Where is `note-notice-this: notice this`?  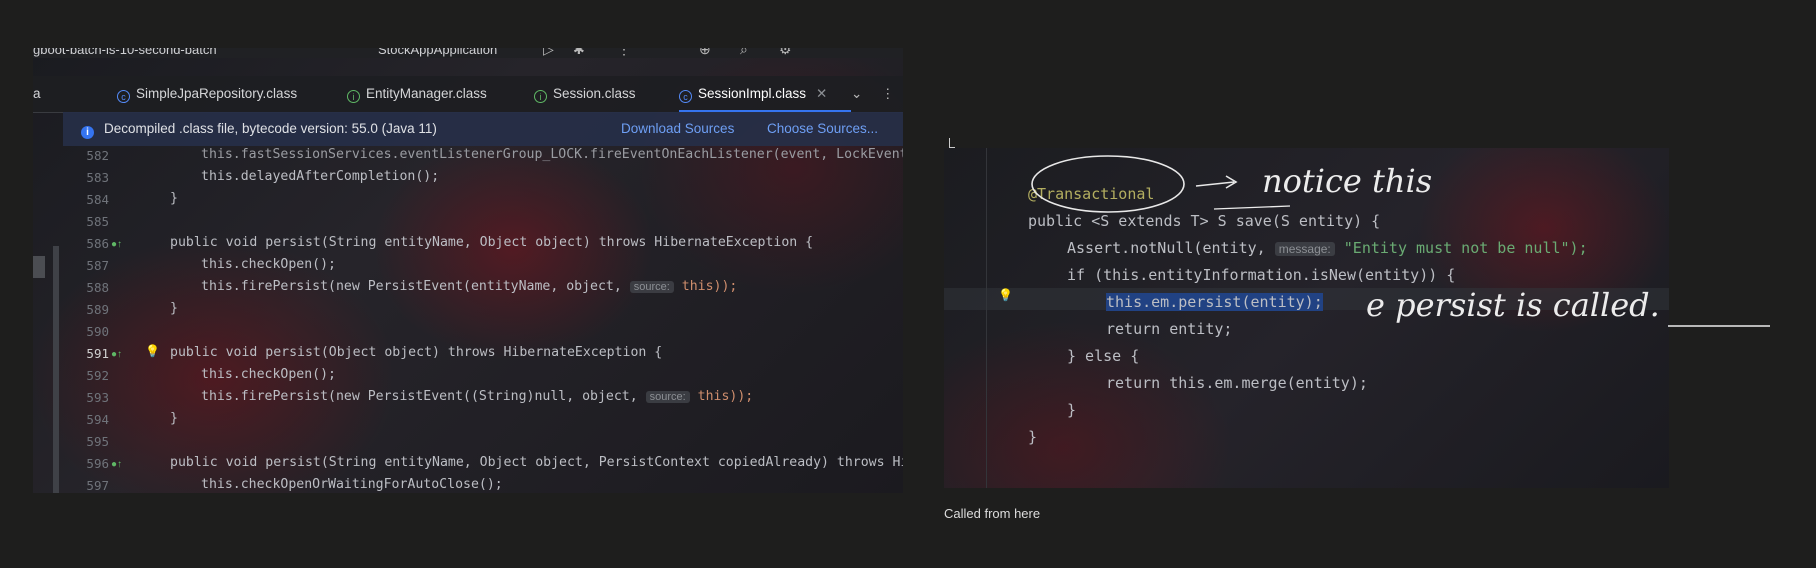 note-notice-this: notice this is located at coordinates (1347, 181).